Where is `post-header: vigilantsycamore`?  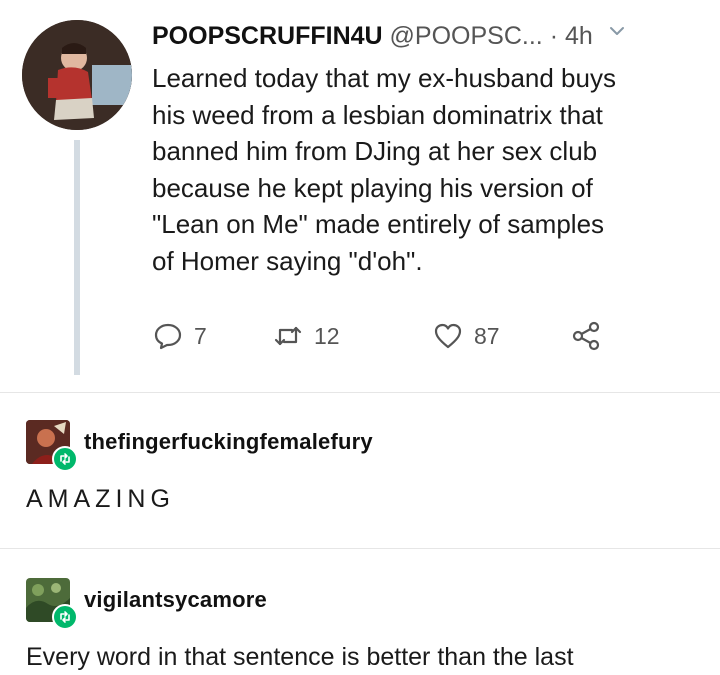
post-header: vigilantsycamore is located at coordinates (146, 602).